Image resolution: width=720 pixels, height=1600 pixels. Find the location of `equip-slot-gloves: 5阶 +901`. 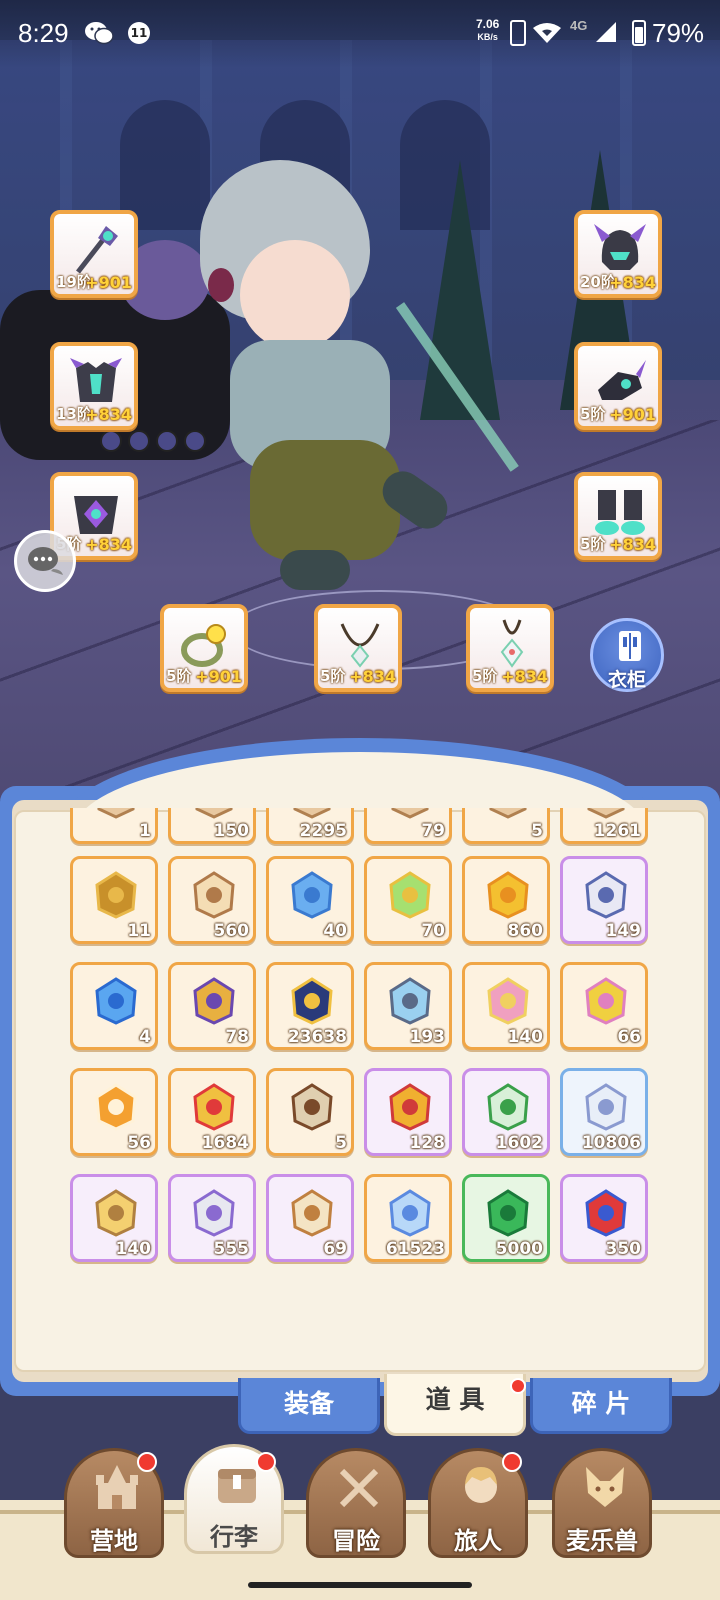

equip-slot-gloves: 5阶 +901 is located at coordinates (618, 386).